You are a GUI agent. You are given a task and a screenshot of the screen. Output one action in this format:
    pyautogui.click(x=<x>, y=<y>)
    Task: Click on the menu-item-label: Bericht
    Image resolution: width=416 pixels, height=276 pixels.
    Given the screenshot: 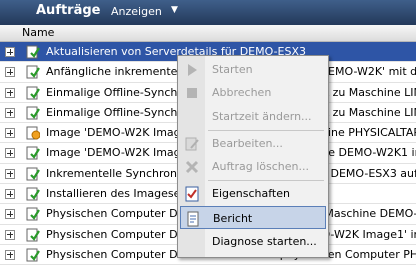 What is the action you would take?
    pyautogui.click(x=233, y=218)
    